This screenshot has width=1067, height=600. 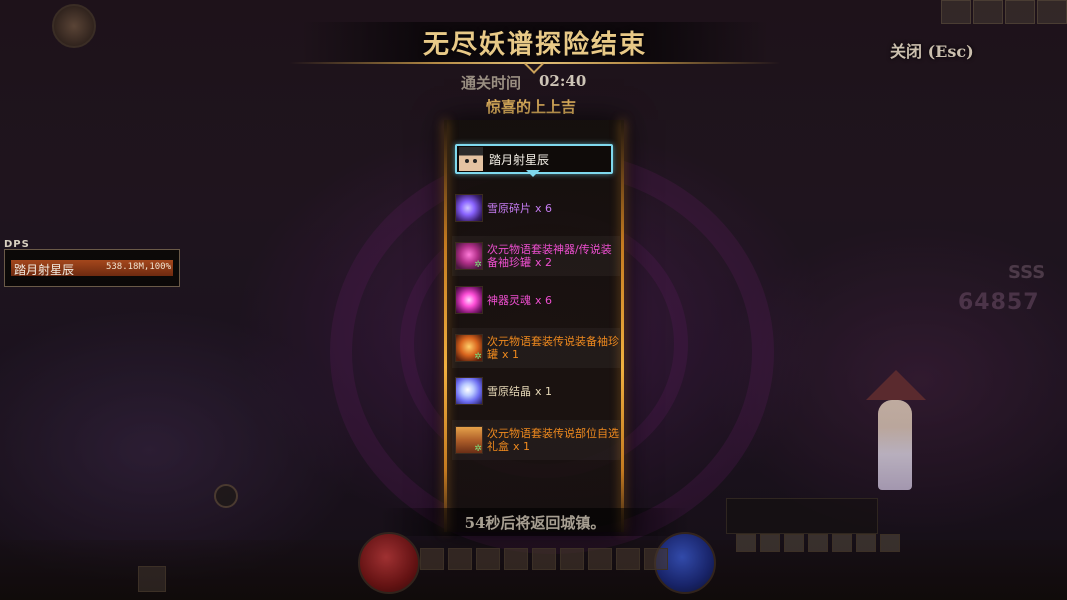 I want to click on player-character, so click(x=895, y=435).